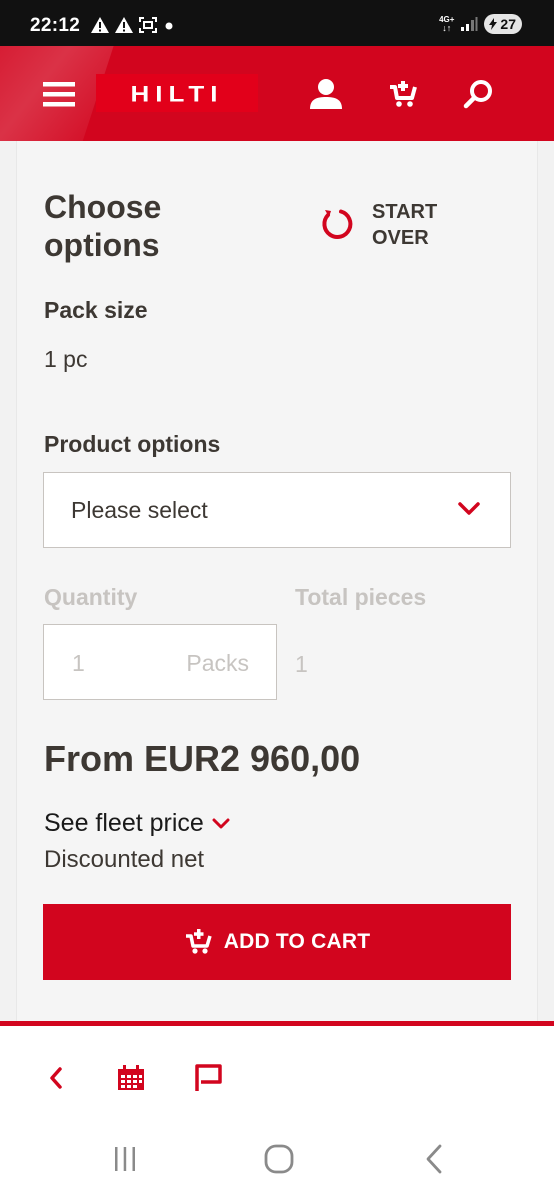 This screenshot has height=1200, width=554. I want to click on add-to-cart-icon, so click(198, 941).